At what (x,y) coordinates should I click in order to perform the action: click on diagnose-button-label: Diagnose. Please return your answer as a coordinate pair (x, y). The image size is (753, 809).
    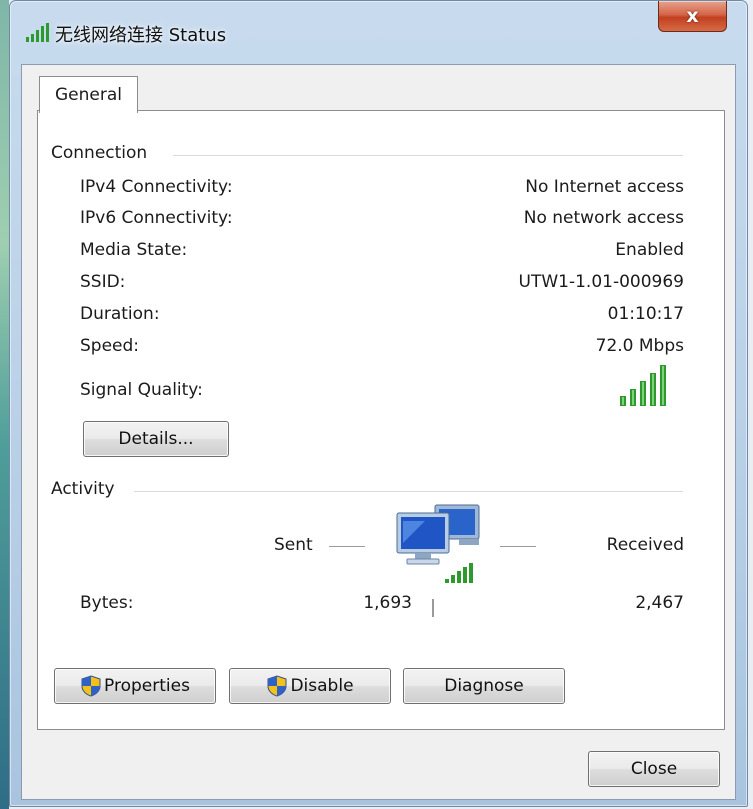
    Looking at the image, I should click on (484, 686).